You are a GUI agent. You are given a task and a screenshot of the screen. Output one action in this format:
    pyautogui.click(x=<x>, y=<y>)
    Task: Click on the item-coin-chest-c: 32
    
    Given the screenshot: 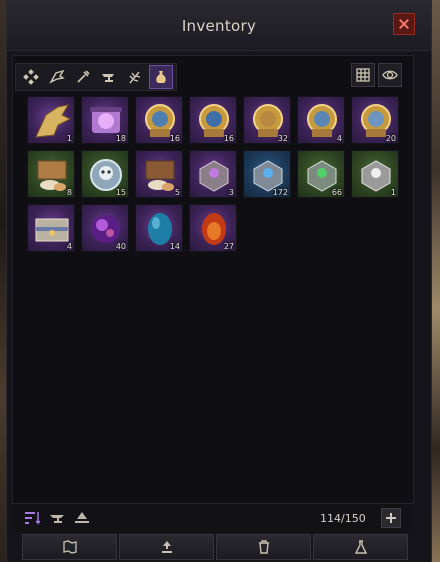 What is the action you would take?
    pyautogui.click(x=267, y=120)
    